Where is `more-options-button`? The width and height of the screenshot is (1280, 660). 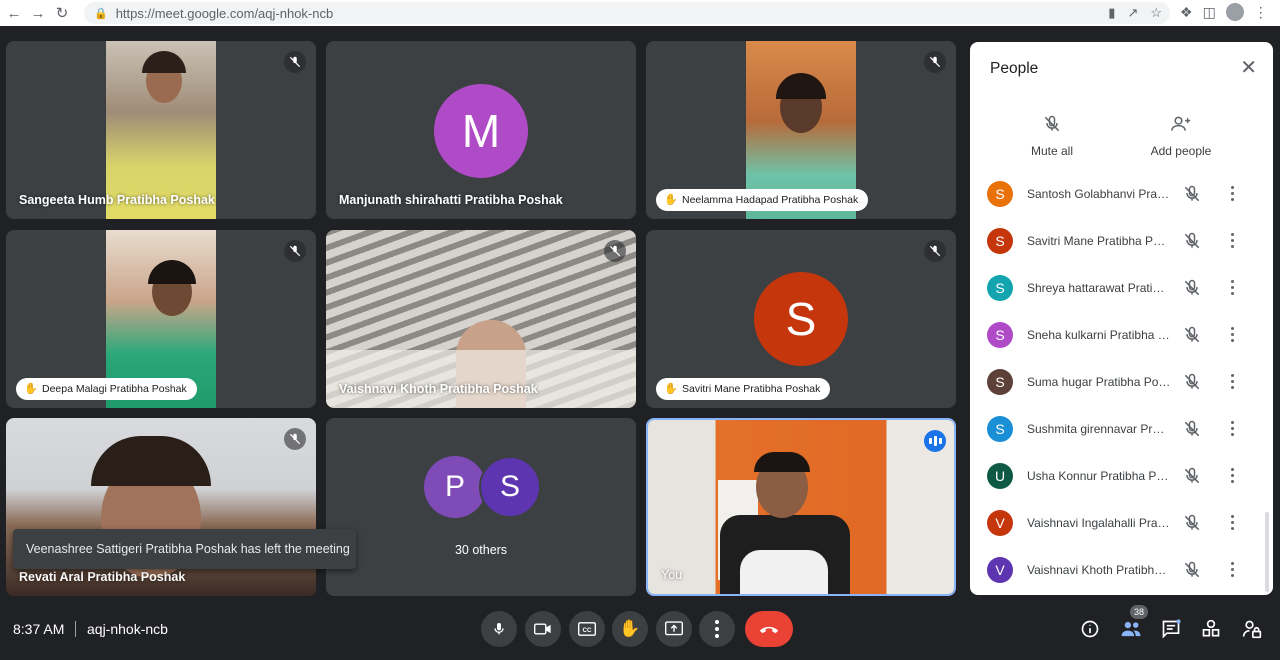 more-options-button is located at coordinates (717, 629).